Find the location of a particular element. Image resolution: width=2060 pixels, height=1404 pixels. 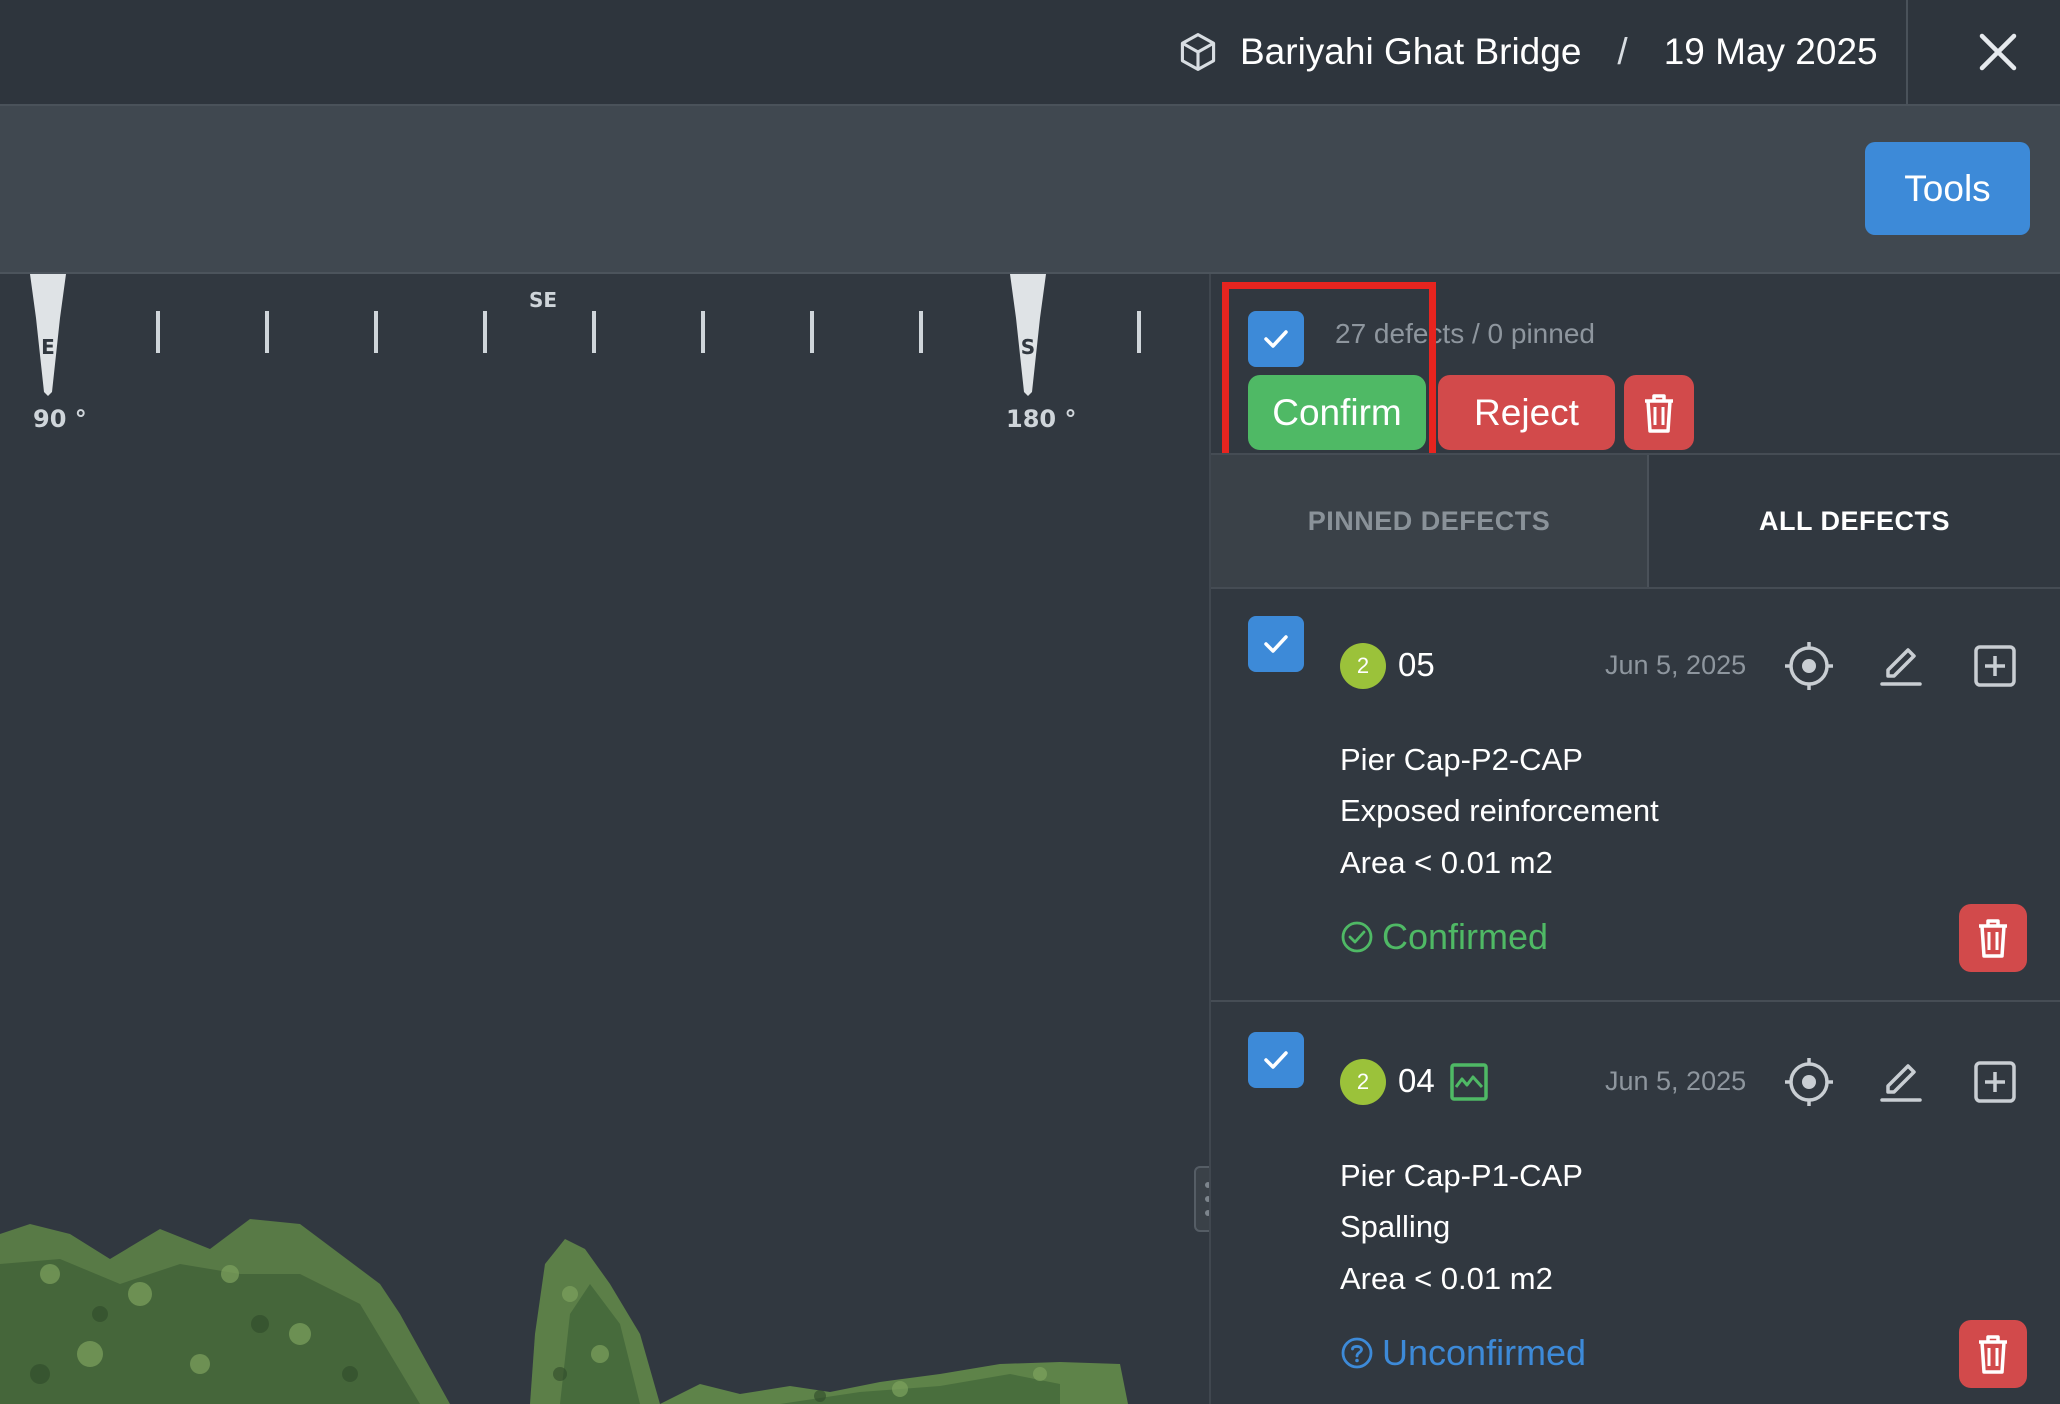

compass-degree-90: 90 ° is located at coordinates (60, 419).